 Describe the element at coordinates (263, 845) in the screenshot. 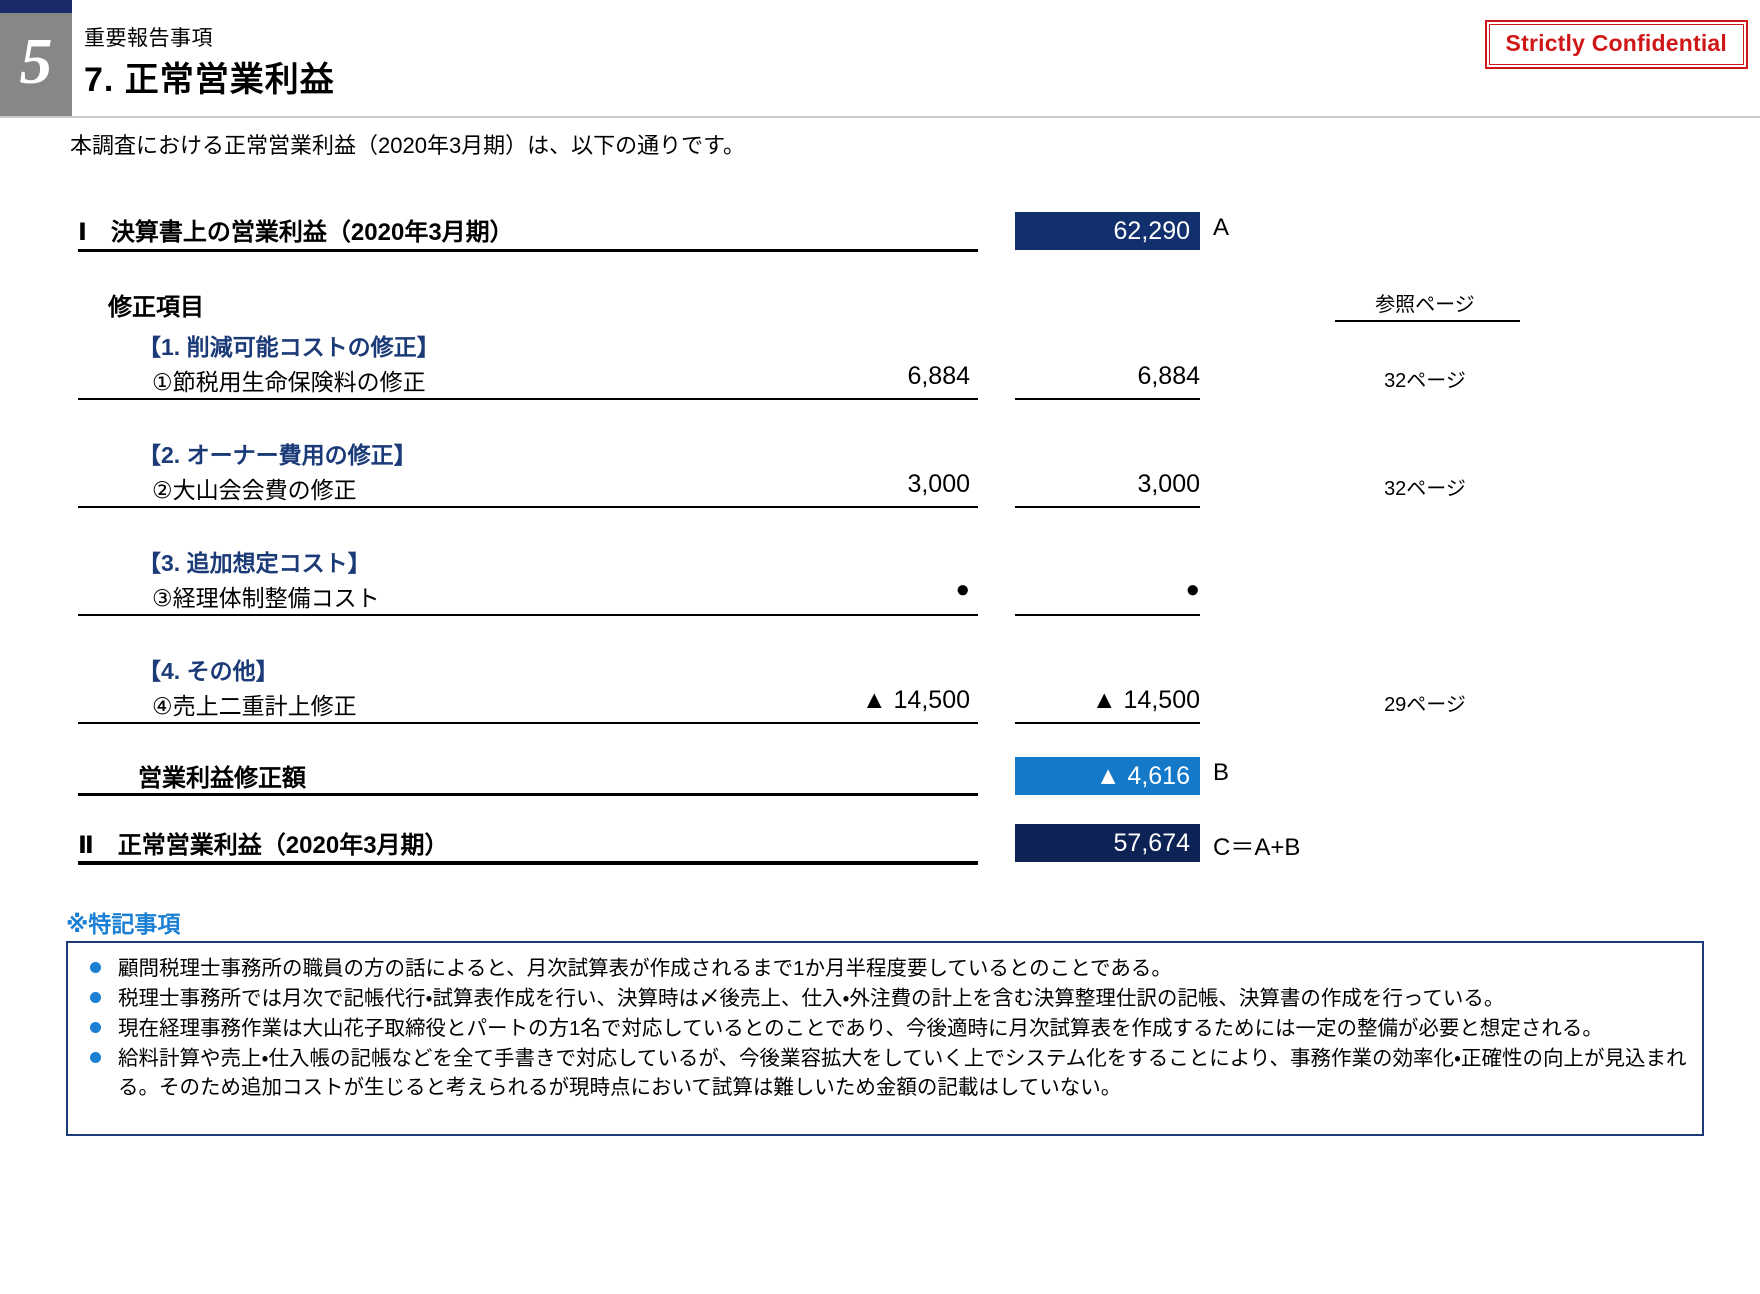

I see `row-II-label: Ⅱ 正常営業利益（2020年3月期）` at that location.